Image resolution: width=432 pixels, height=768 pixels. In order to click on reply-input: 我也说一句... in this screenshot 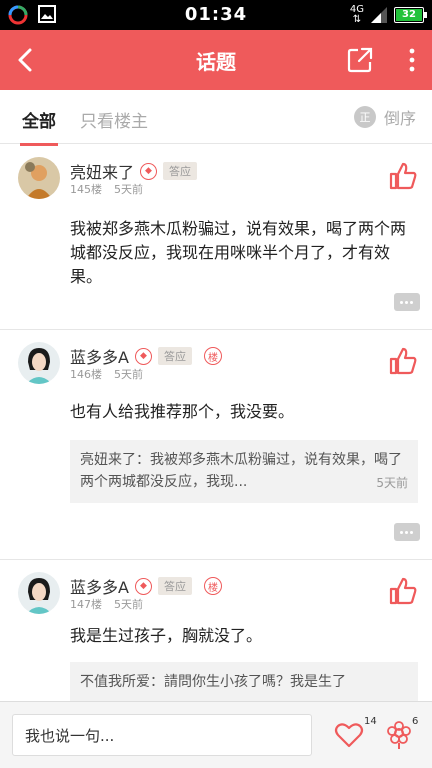, I will do `click(162, 735)`.